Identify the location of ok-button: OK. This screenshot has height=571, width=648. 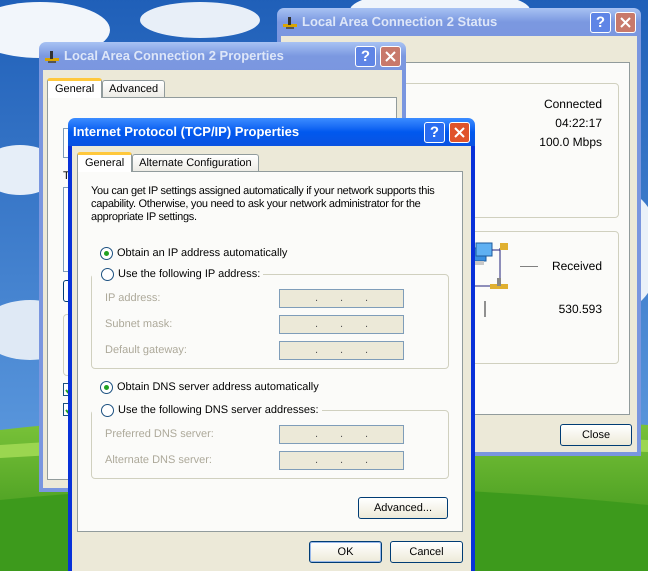
(345, 552).